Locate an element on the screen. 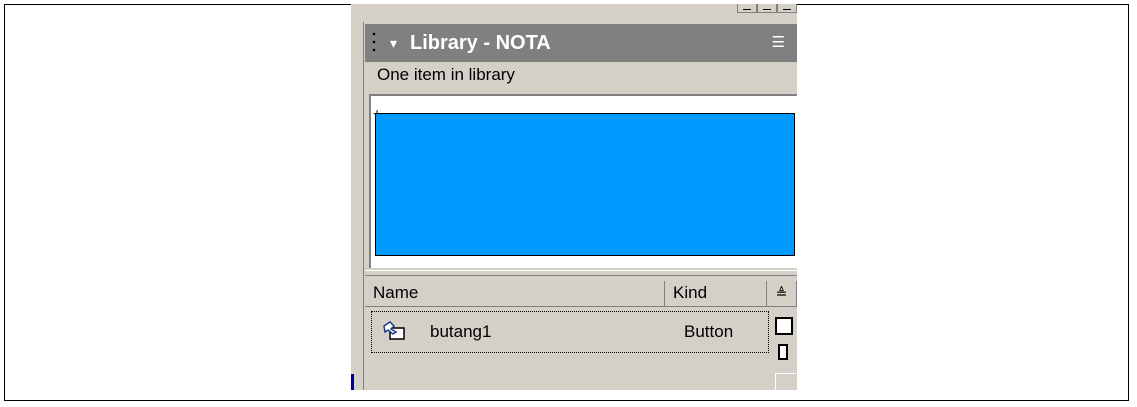  wide-view-button is located at coordinates (784, 326).